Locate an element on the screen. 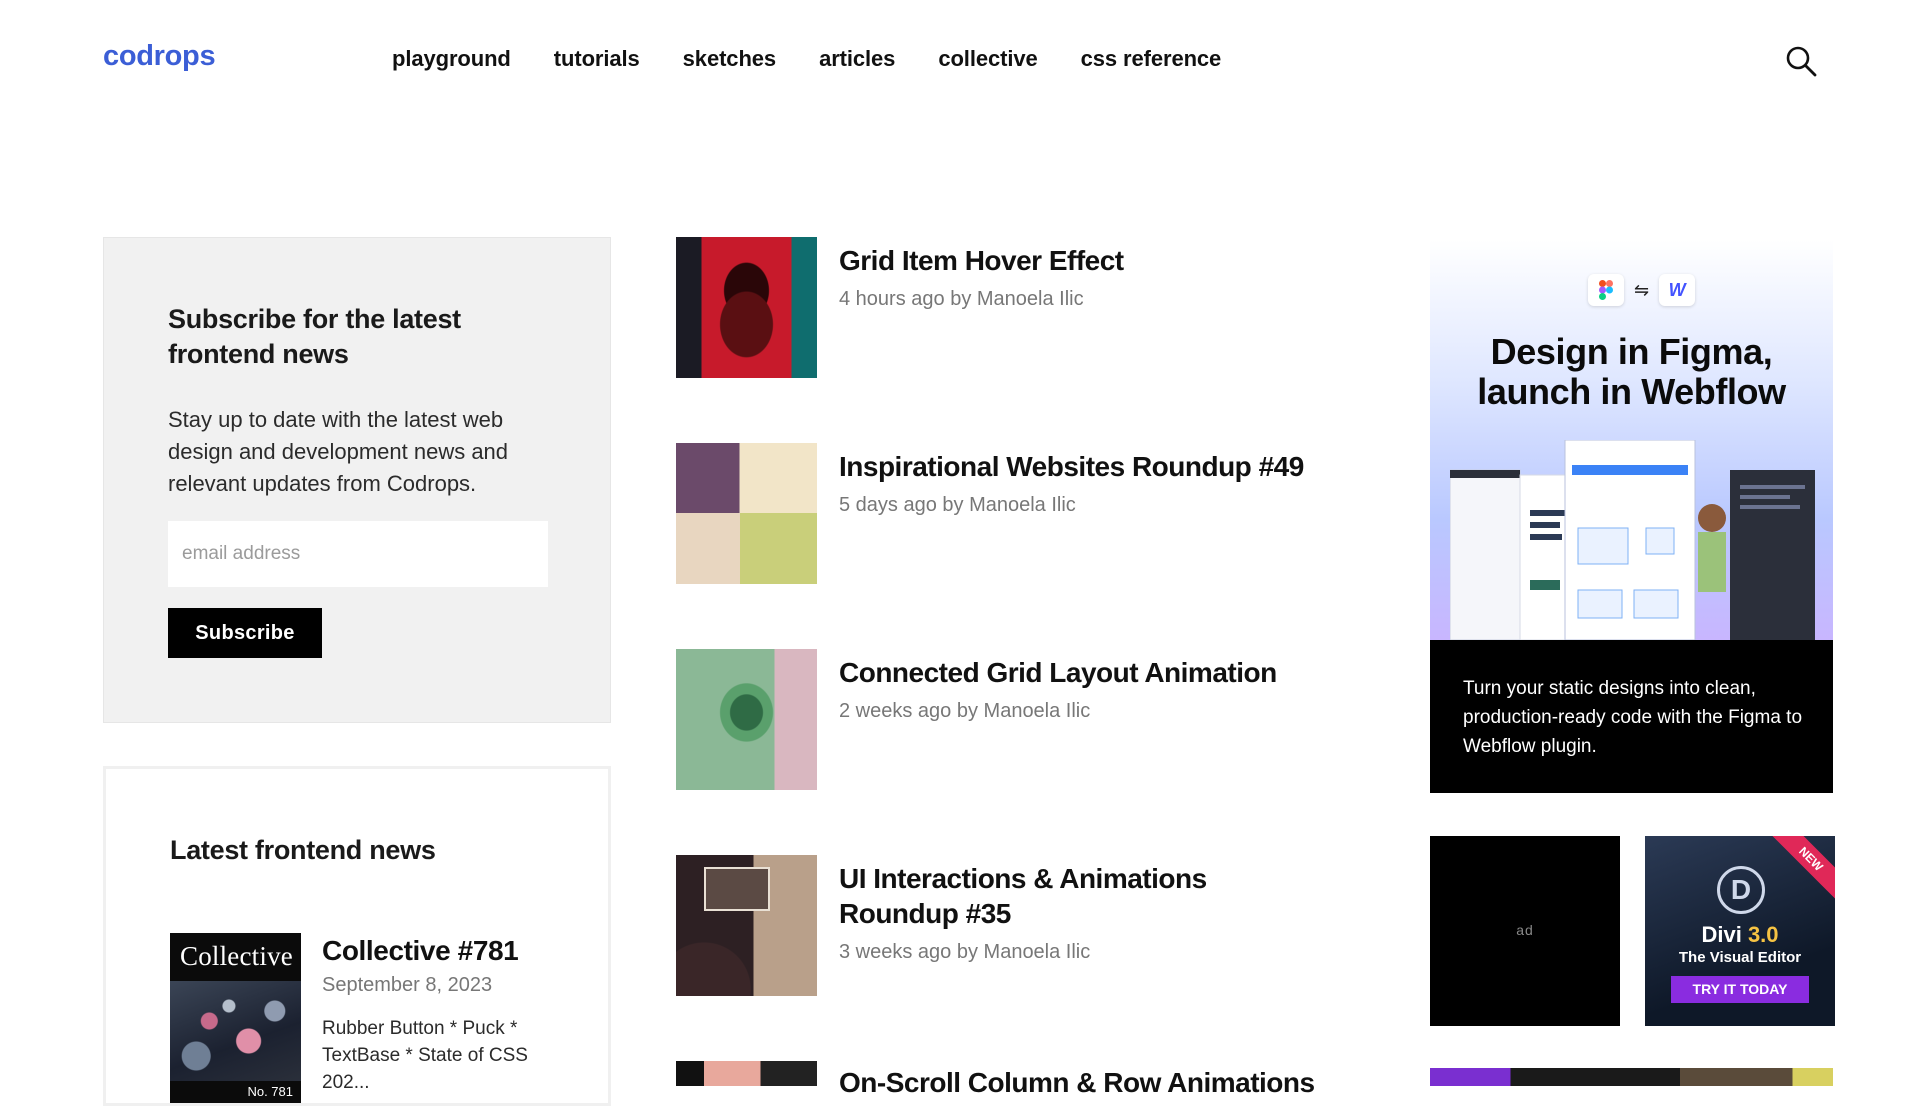 This screenshot has height=1106, width=1920. divi-try-button: TRY IT TODAY is located at coordinates (1740, 989).